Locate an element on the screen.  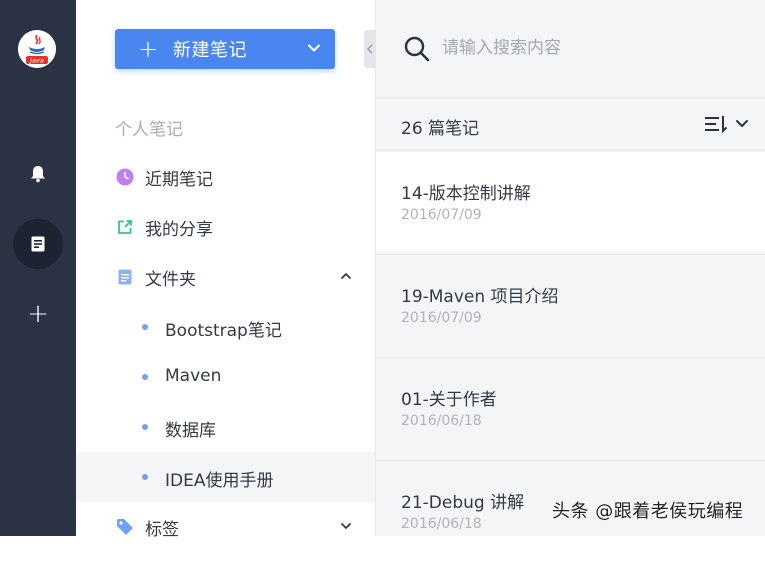
sidebar-item-label: 文件夹 is located at coordinates (170, 279).